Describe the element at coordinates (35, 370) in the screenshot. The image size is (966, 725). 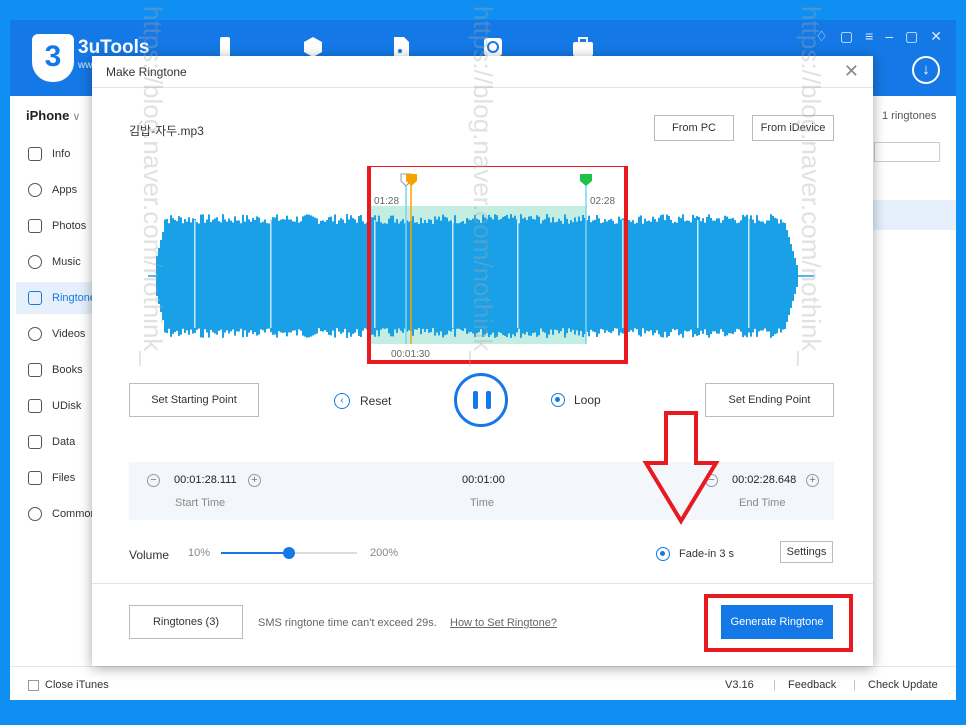
I see `book-icon` at that location.